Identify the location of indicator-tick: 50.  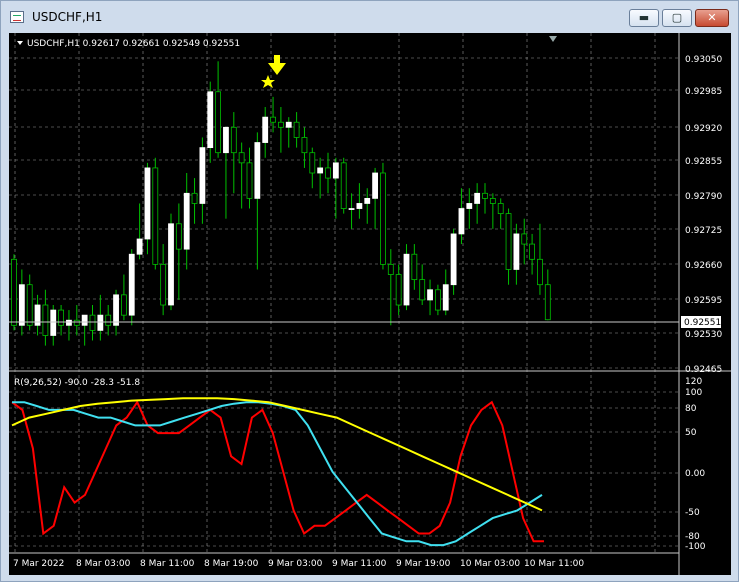
(691, 433).